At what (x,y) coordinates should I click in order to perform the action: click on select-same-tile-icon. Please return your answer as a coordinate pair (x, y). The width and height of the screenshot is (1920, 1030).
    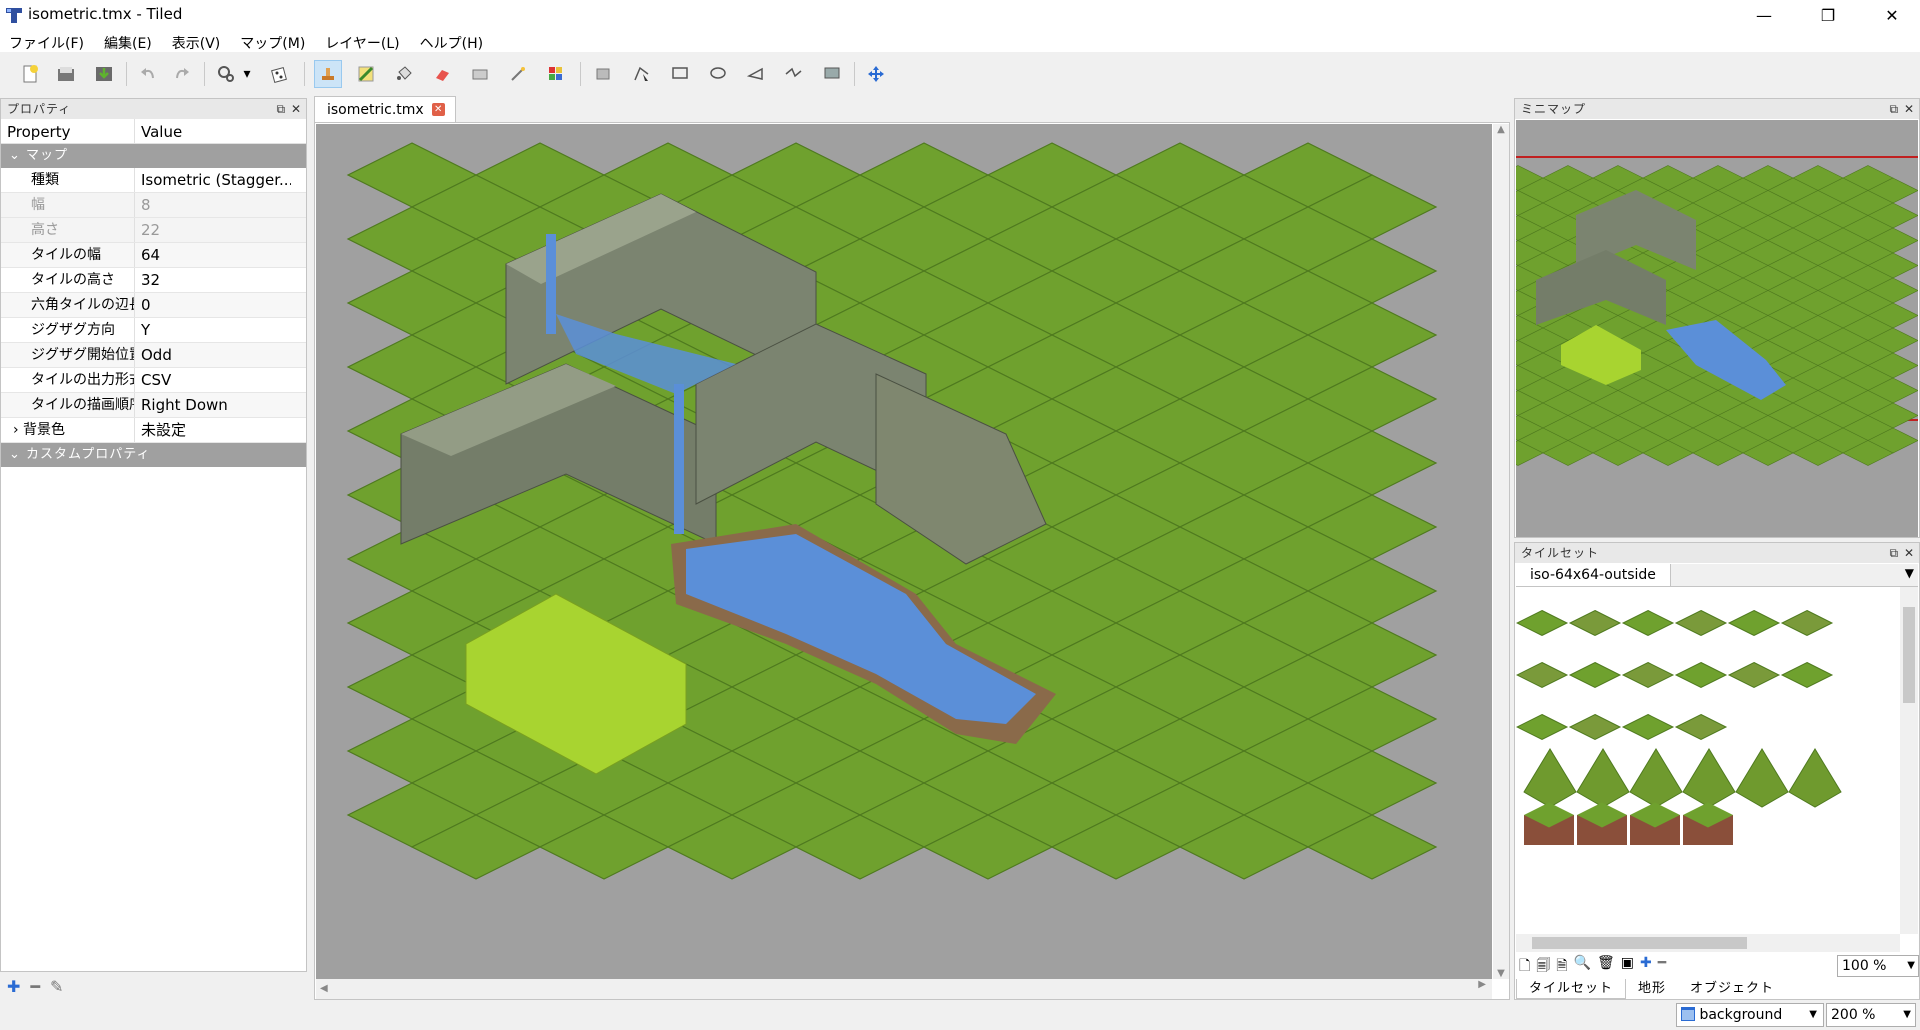
    Looking at the image, I should click on (556, 74).